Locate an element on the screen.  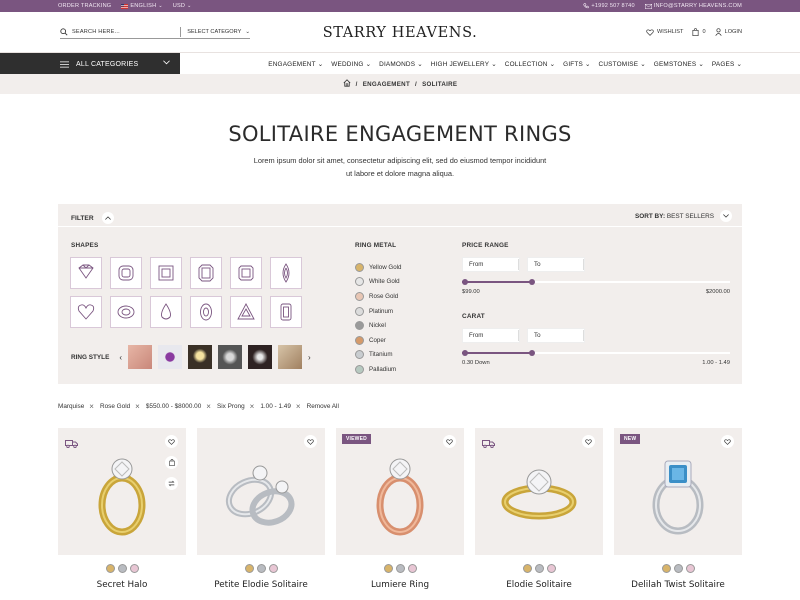
price-slider is located at coordinates (596, 281).